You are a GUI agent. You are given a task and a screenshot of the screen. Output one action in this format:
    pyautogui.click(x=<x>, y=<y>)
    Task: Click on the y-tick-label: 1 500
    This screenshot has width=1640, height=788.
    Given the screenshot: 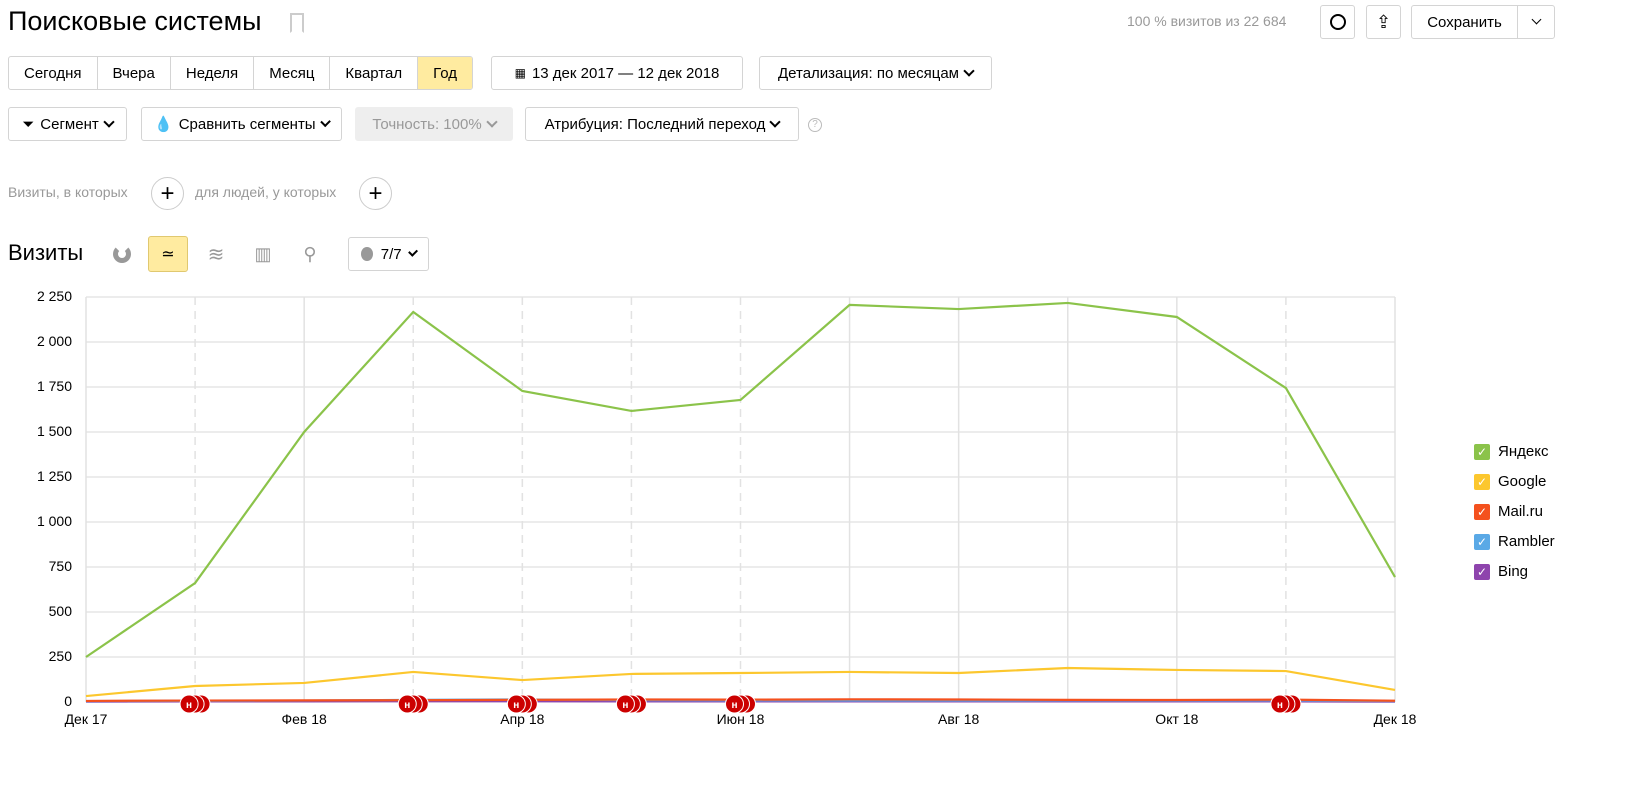 What is the action you would take?
    pyautogui.click(x=54, y=431)
    